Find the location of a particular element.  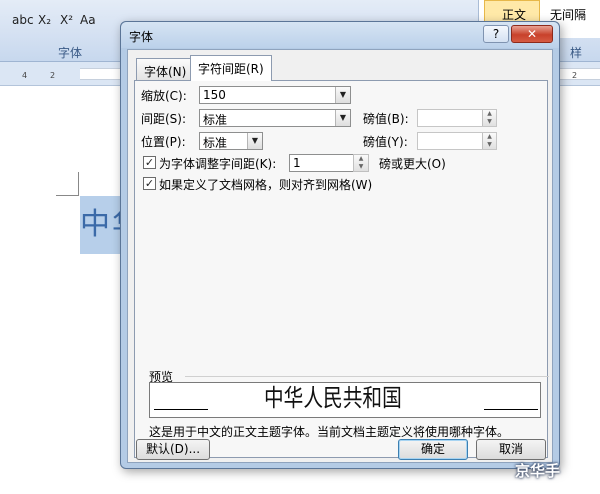

close-button: ✕ is located at coordinates (532, 34).